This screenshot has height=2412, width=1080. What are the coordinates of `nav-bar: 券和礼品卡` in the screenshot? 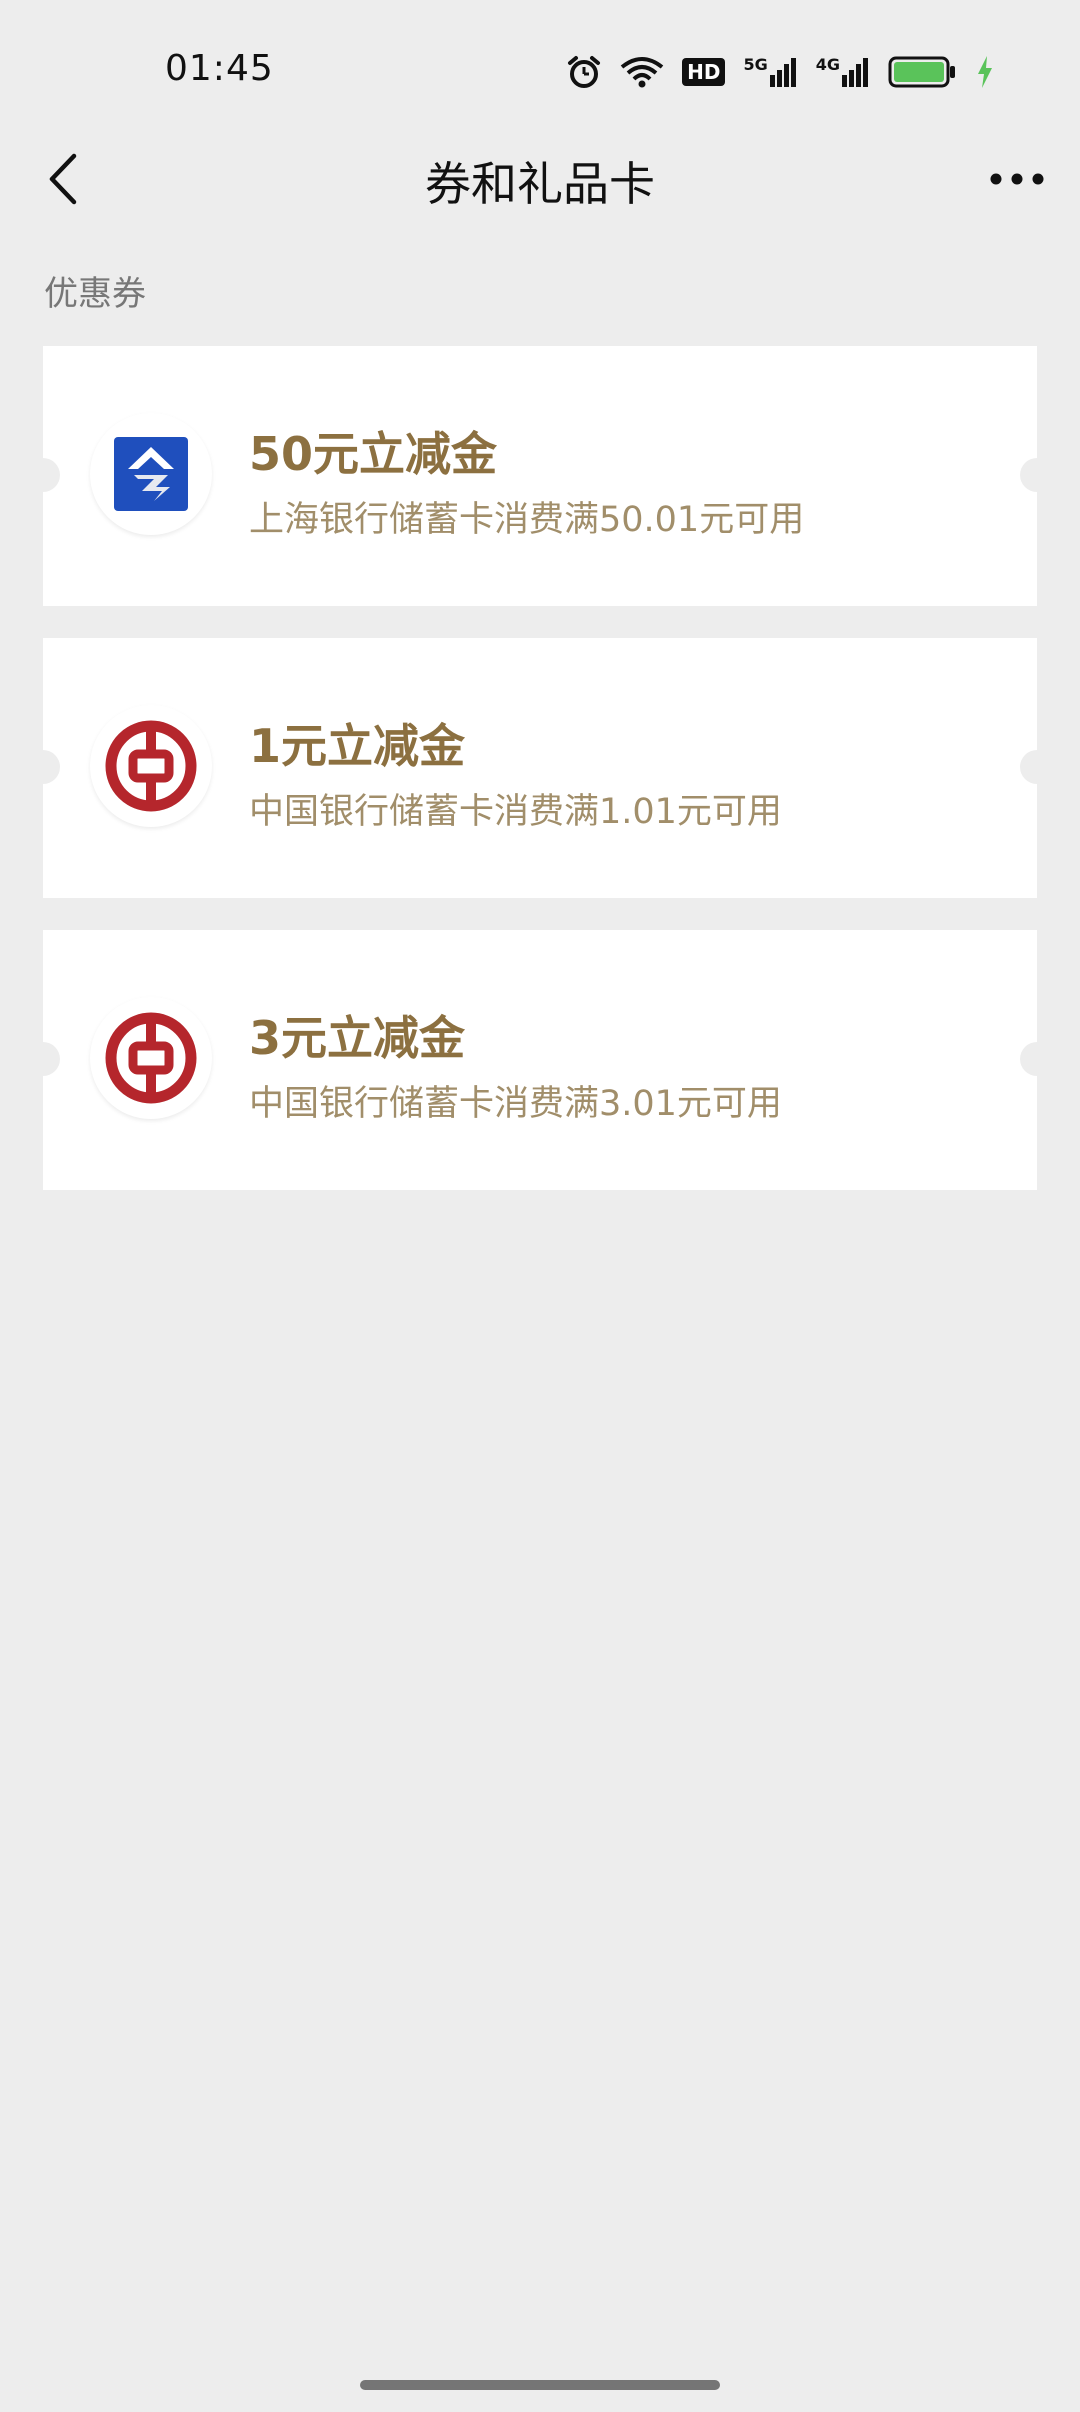 It's located at (540, 180).